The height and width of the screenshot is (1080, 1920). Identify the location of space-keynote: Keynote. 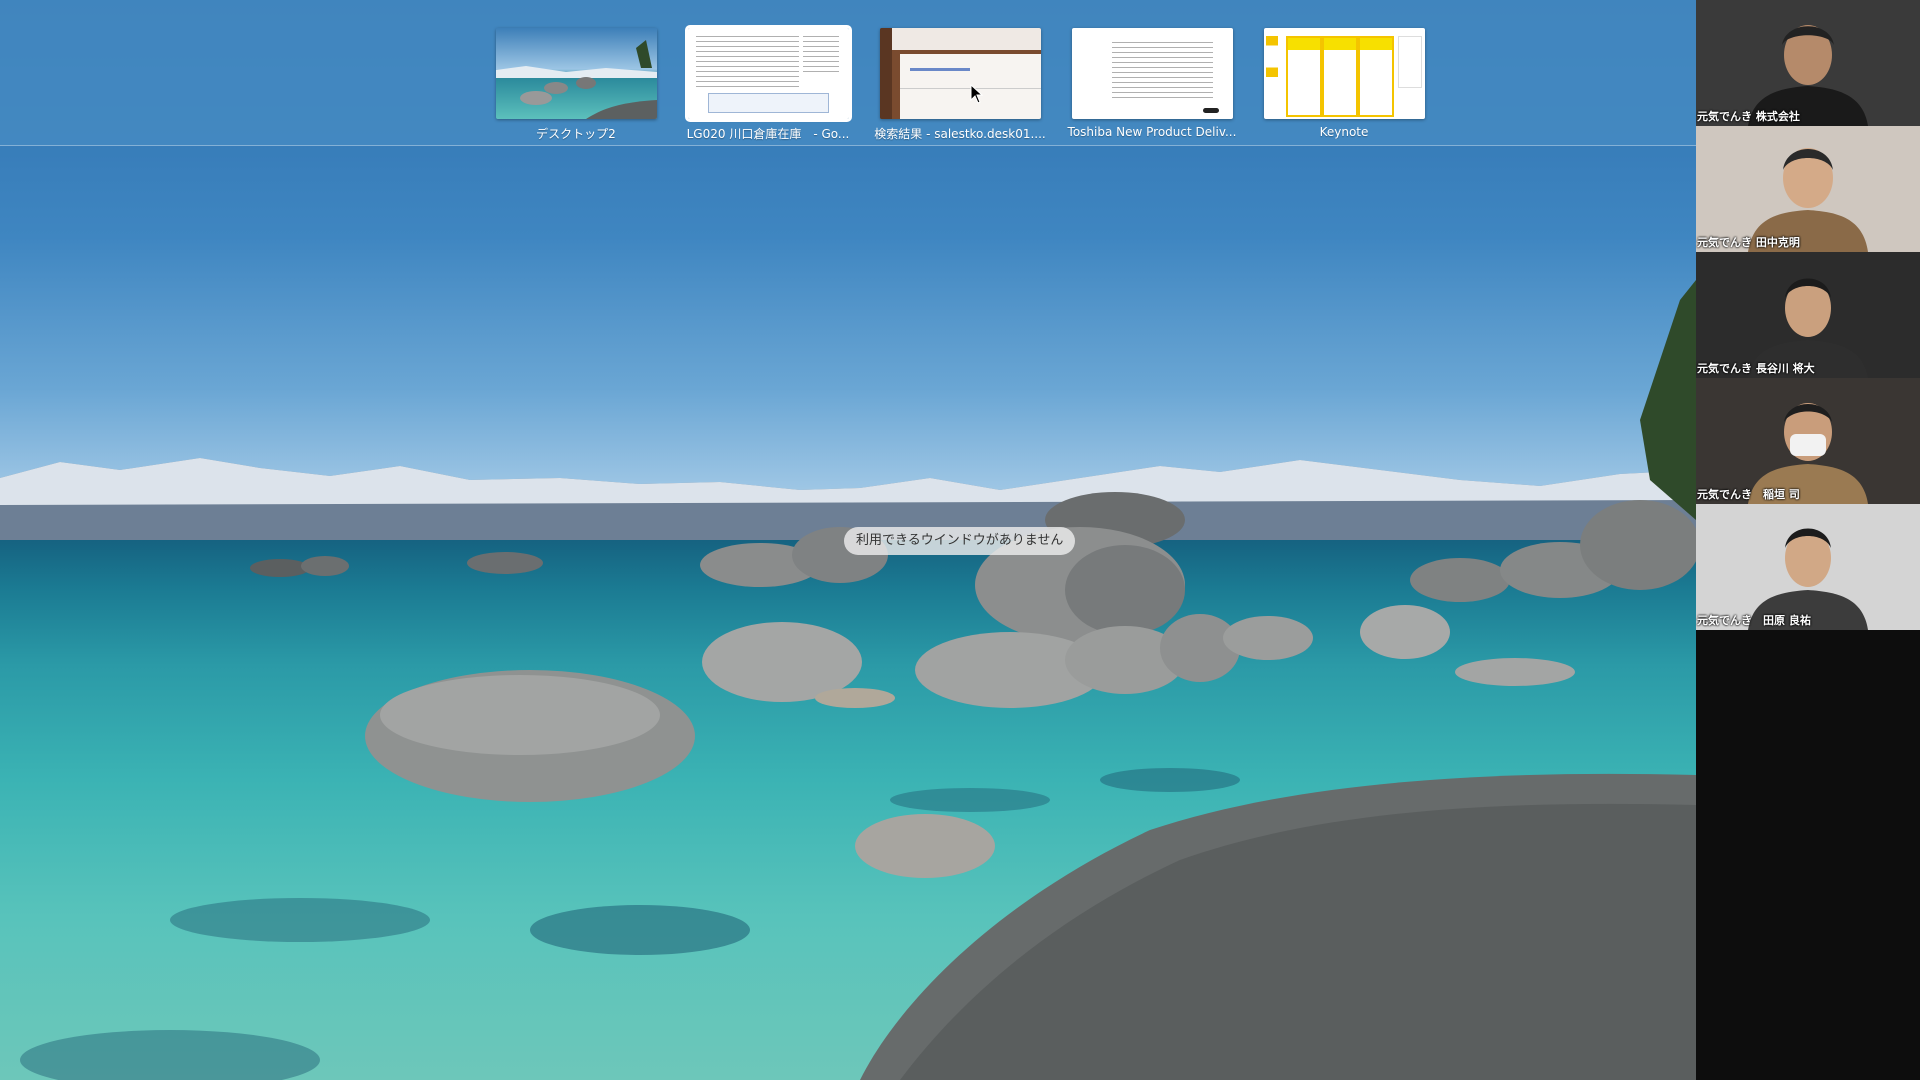
(1344, 83).